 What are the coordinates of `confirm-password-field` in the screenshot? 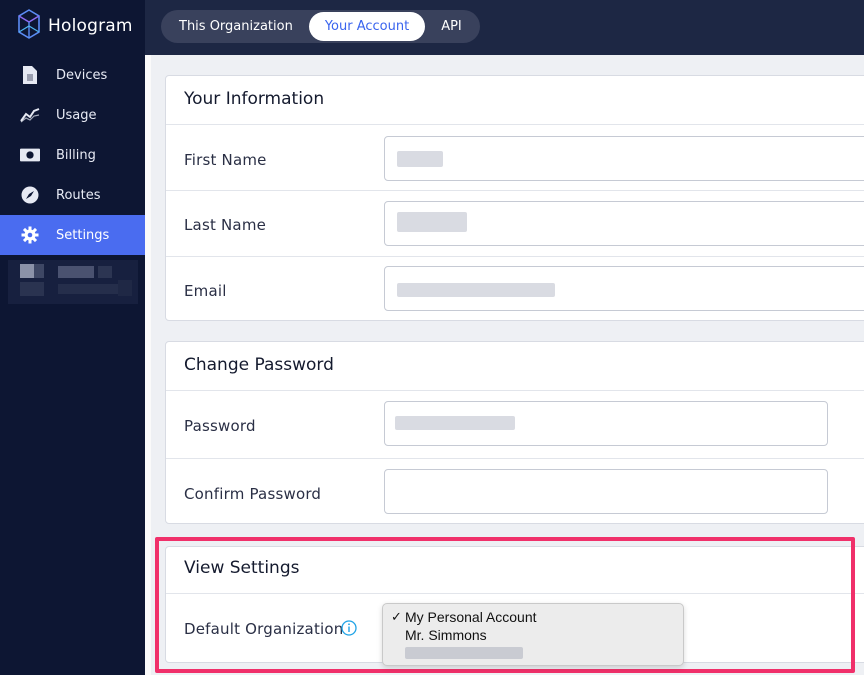 It's located at (606, 491).